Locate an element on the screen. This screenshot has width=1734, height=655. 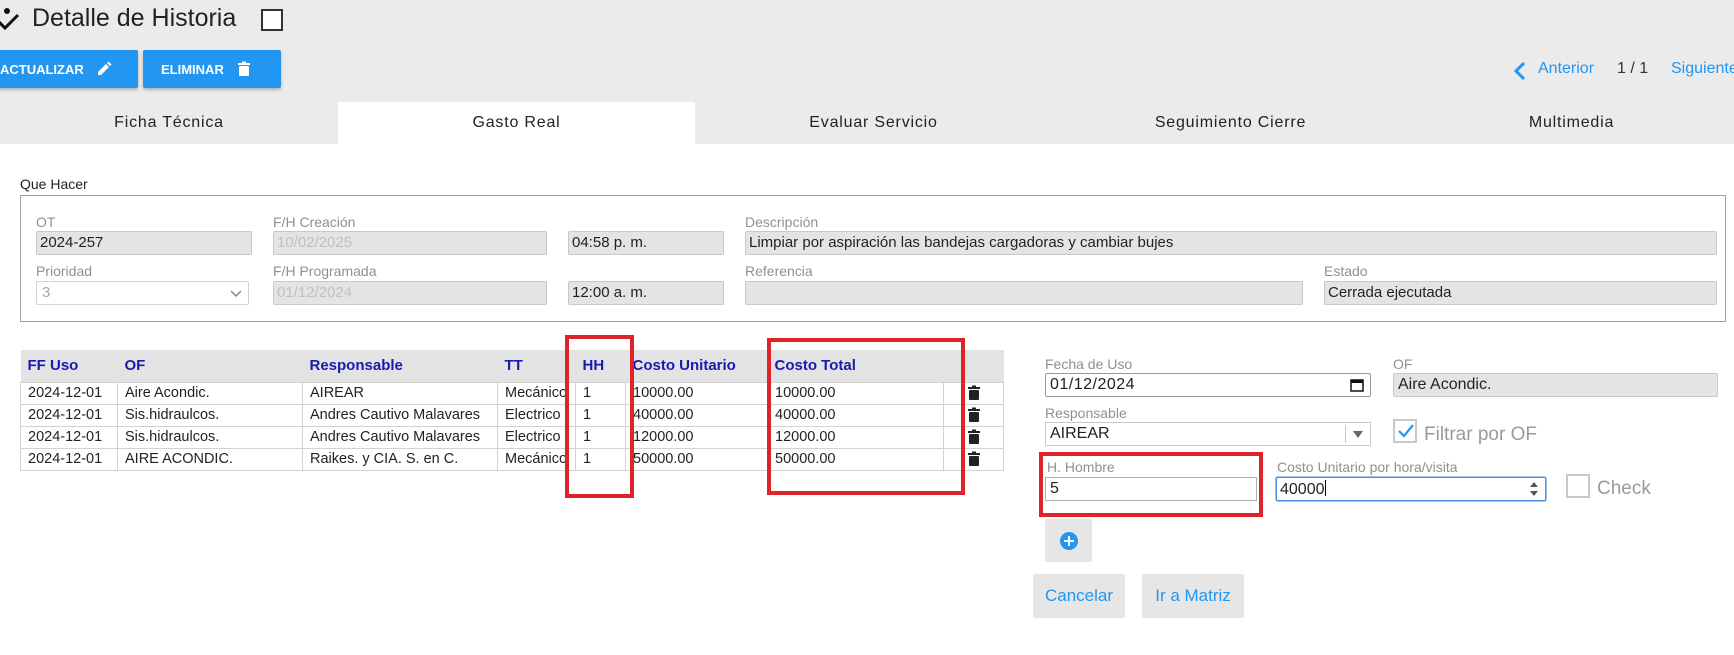
of-field: Aire Acondic. is located at coordinates (1555, 385).